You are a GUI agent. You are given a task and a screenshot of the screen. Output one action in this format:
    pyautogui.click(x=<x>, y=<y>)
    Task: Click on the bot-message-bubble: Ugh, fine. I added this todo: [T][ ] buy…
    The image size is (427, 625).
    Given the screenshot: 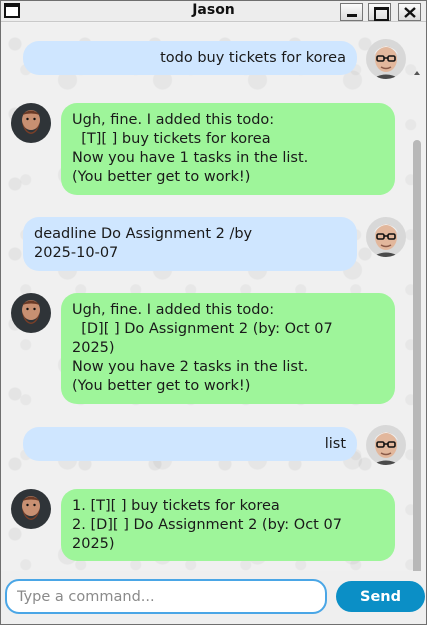 What is the action you would take?
    pyautogui.click(x=228, y=149)
    